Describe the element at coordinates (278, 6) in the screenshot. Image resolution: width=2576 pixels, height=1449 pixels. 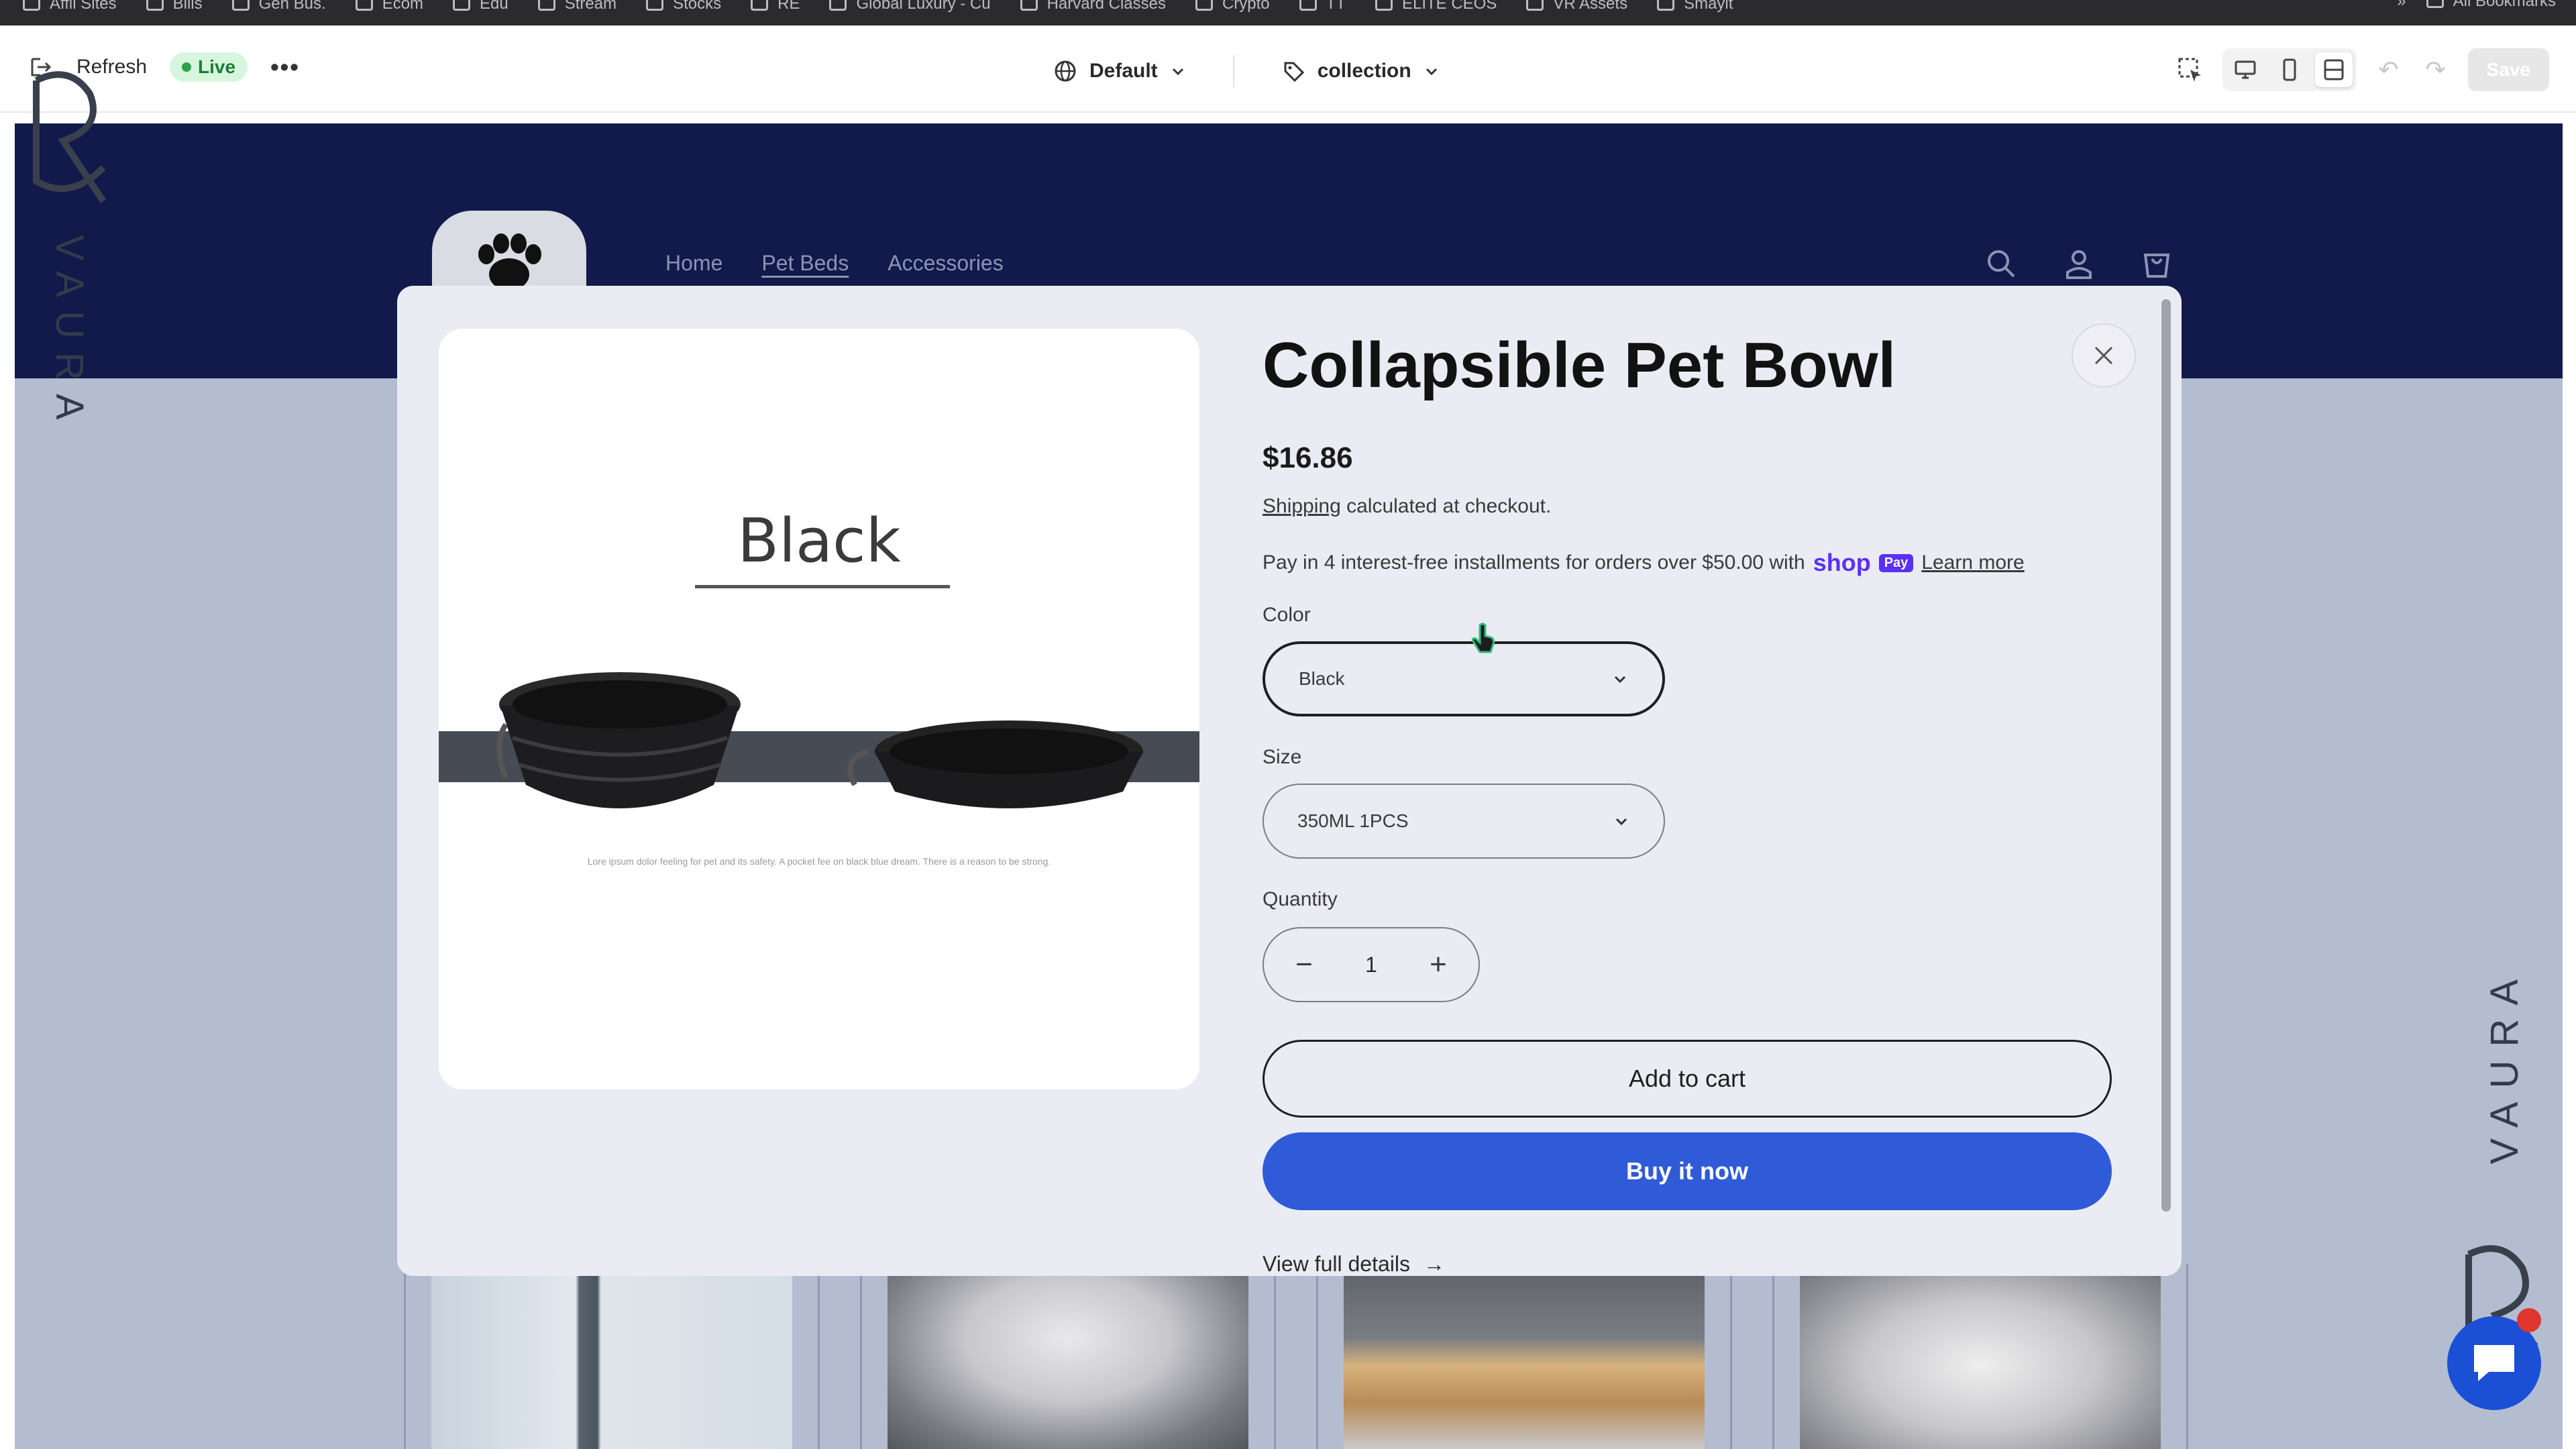
I see `bookmark-item: Gen Bus.` at that location.